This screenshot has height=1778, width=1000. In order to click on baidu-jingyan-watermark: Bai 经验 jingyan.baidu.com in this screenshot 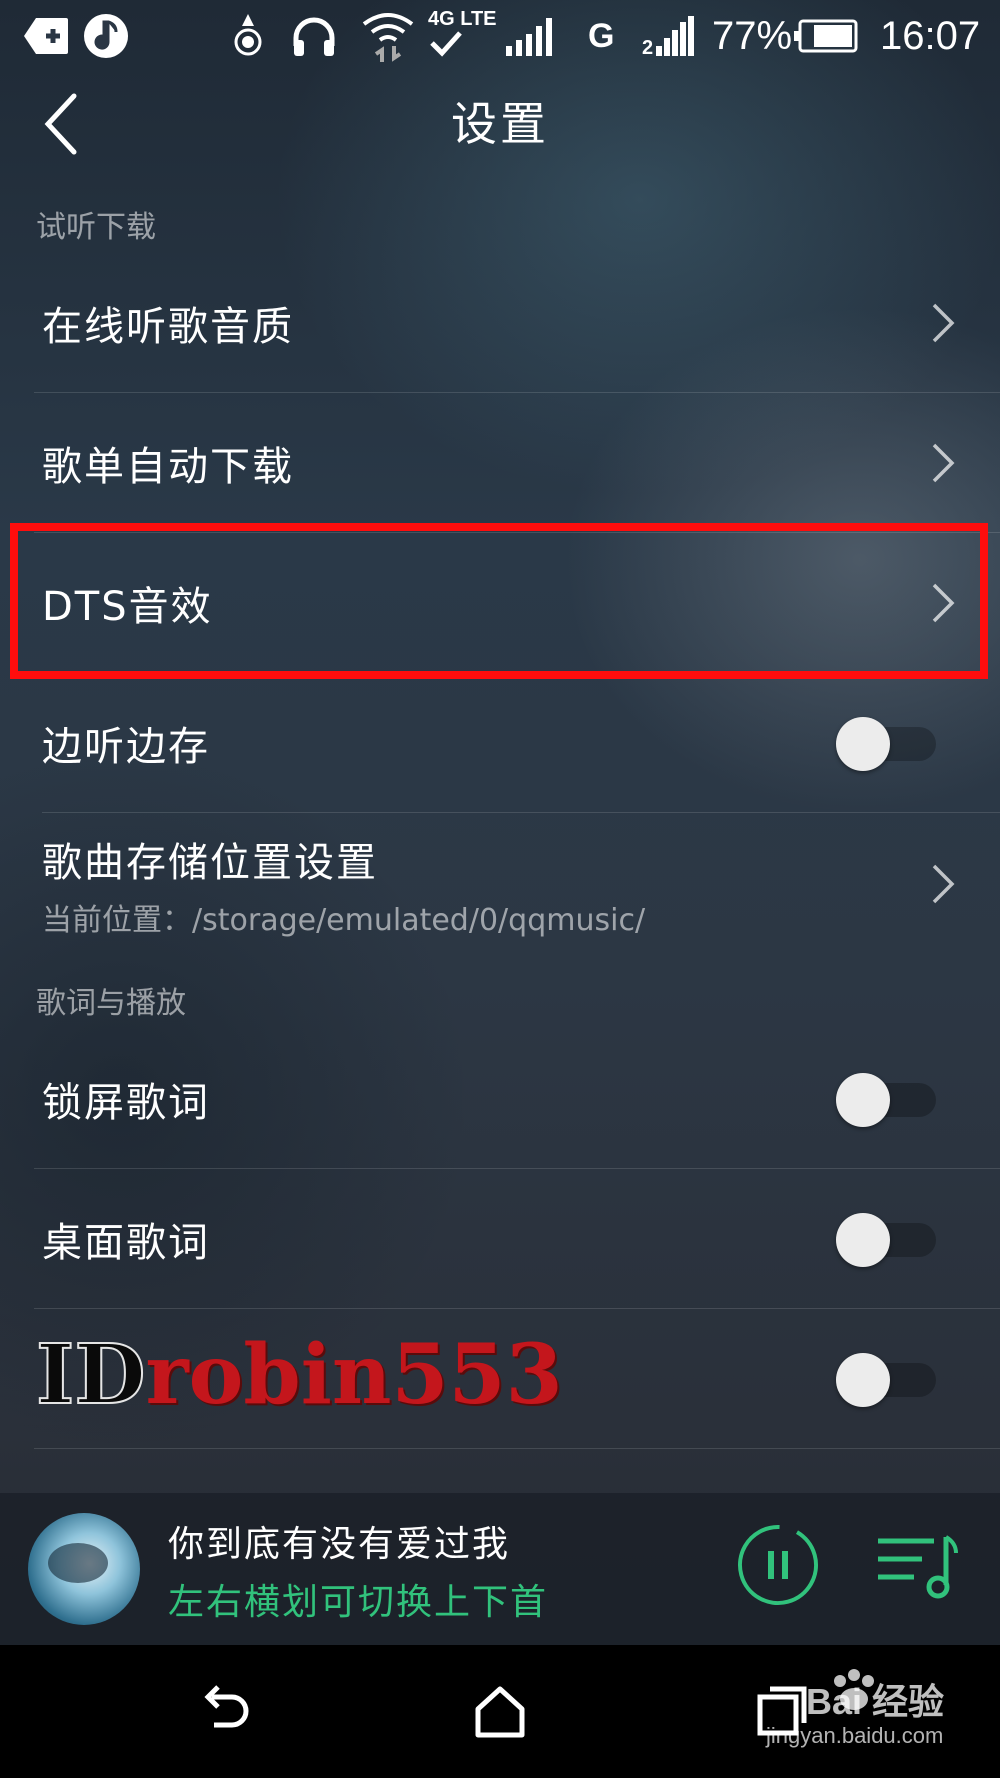, I will do `click(868, 1716)`.